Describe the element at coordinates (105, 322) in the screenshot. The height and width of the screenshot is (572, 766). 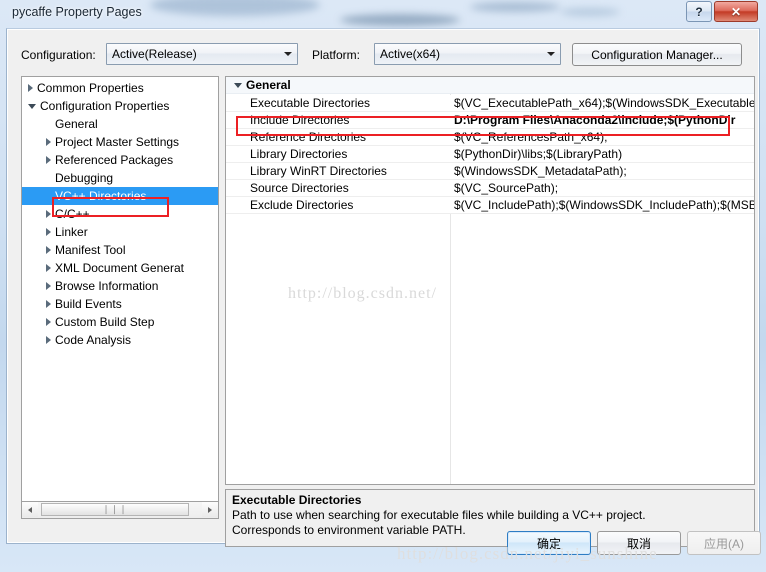
I see `sidebar-item-label: Custom Build Step` at that location.